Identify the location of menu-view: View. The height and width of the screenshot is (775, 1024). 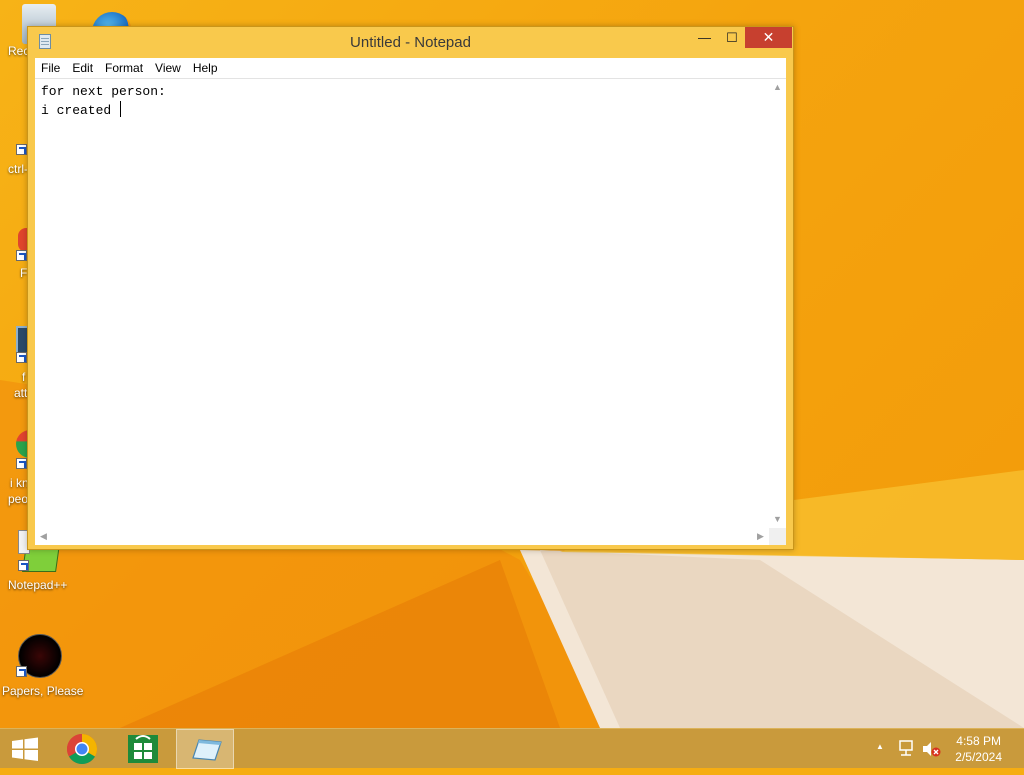
(168, 68).